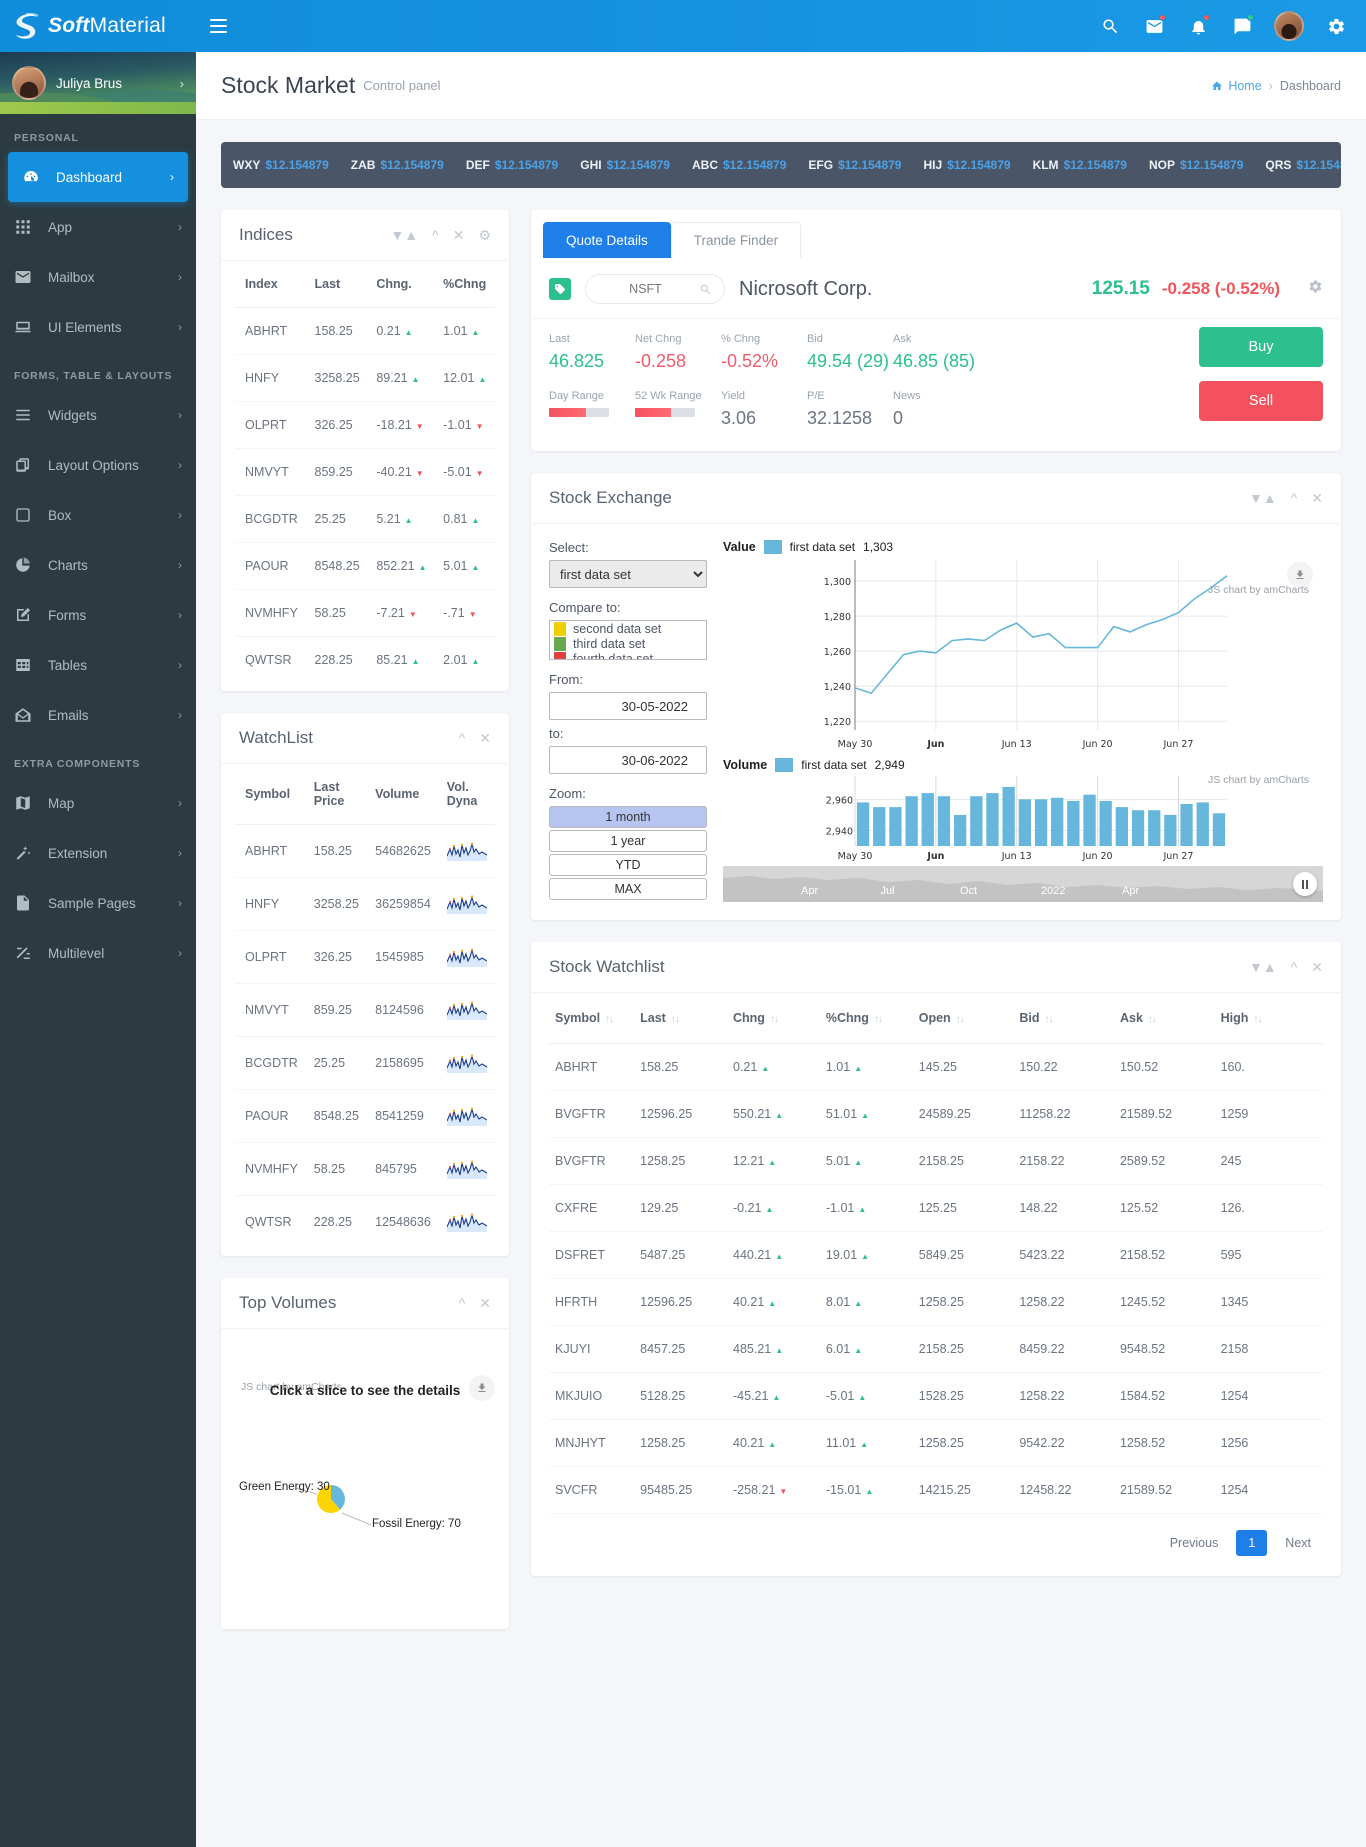 This screenshot has width=1366, height=1847. Describe the element at coordinates (98, 953) in the screenshot. I see `sidebar-item-multilevel: Multilevel ›` at that location.